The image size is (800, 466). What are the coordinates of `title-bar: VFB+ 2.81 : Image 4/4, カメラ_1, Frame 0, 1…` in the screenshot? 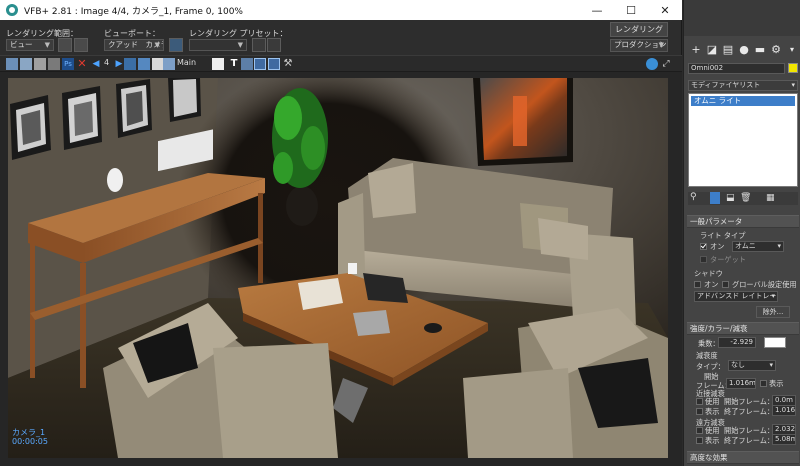 It's located at (341, 10).